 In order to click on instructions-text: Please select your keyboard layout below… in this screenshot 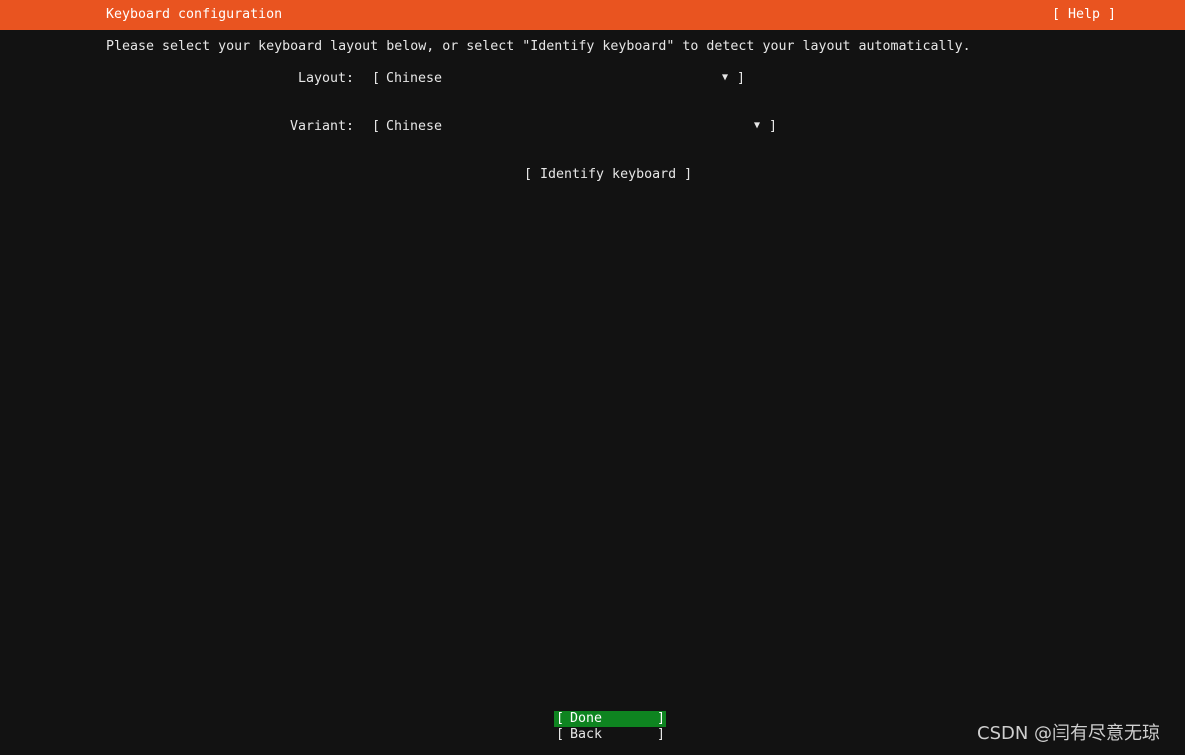, I will do `click(538, 46)`.